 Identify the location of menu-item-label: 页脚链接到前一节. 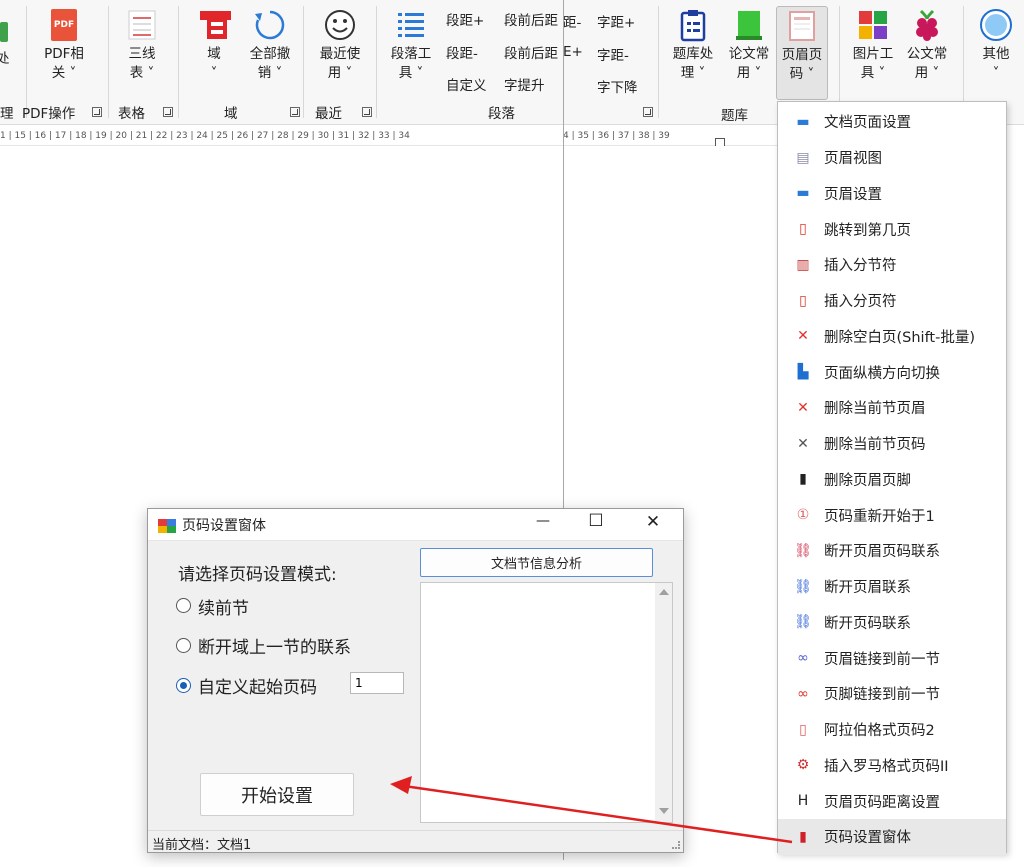
(882, 695).